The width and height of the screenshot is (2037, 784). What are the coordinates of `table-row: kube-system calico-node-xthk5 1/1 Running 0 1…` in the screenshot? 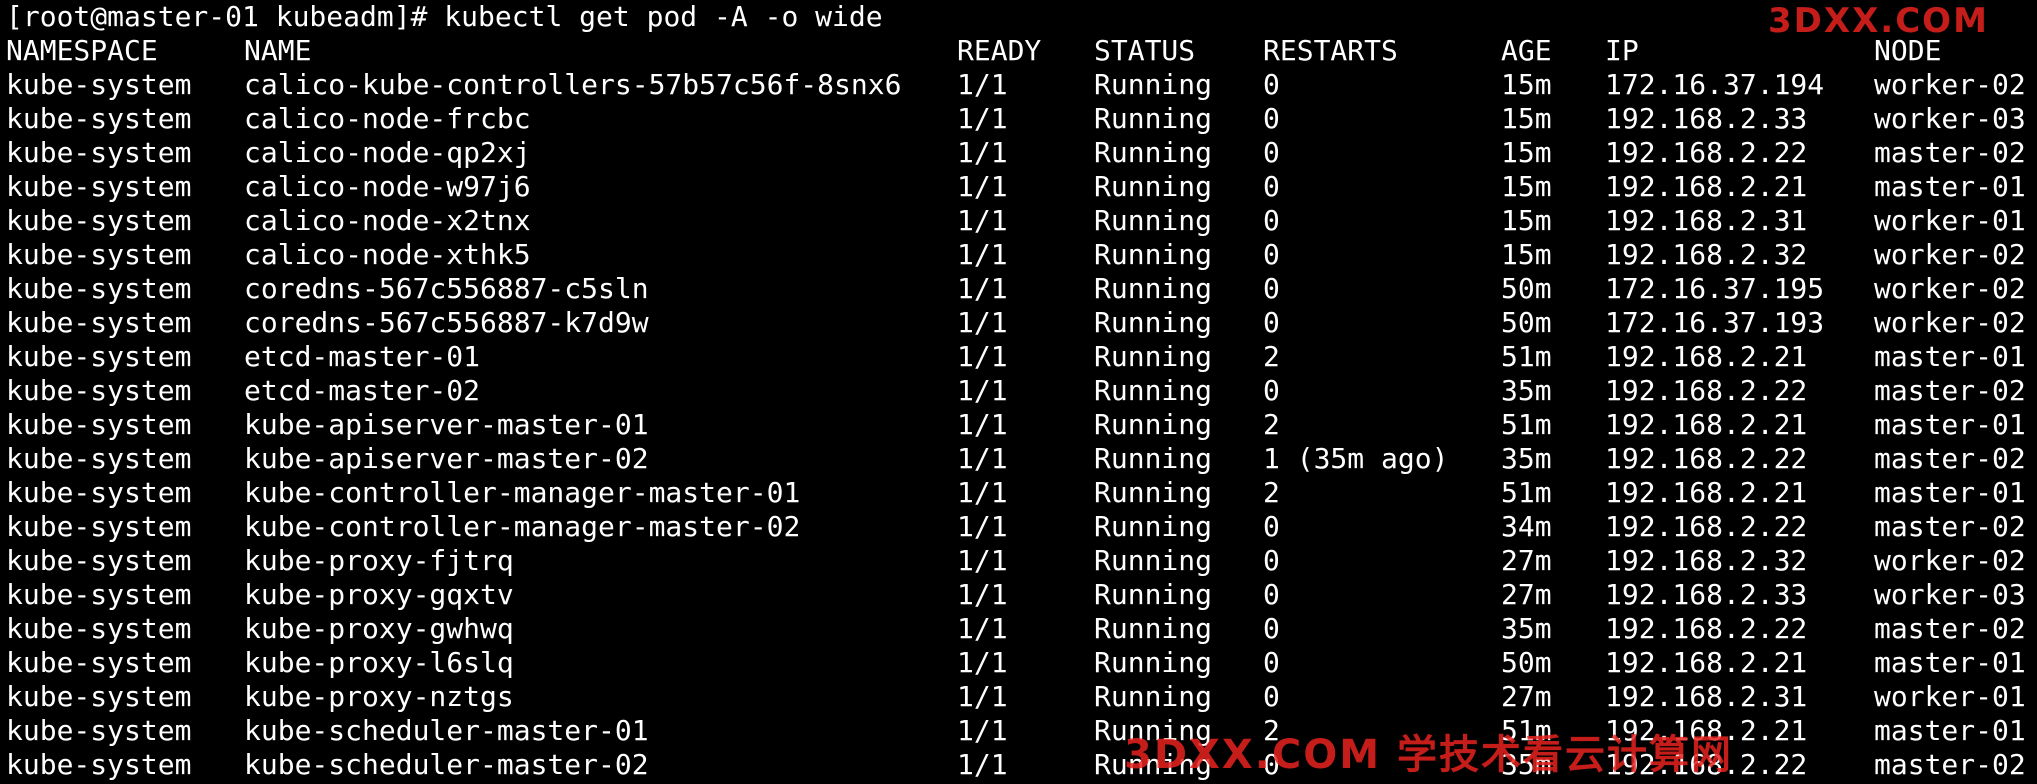 It's located at (1018, 255).